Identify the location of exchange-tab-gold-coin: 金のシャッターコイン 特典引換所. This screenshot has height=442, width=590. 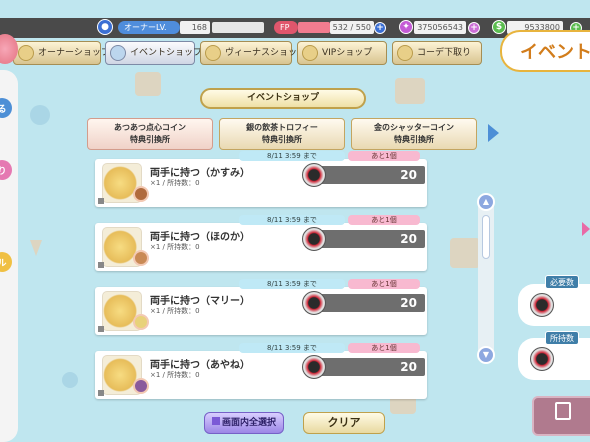
(414, 134).